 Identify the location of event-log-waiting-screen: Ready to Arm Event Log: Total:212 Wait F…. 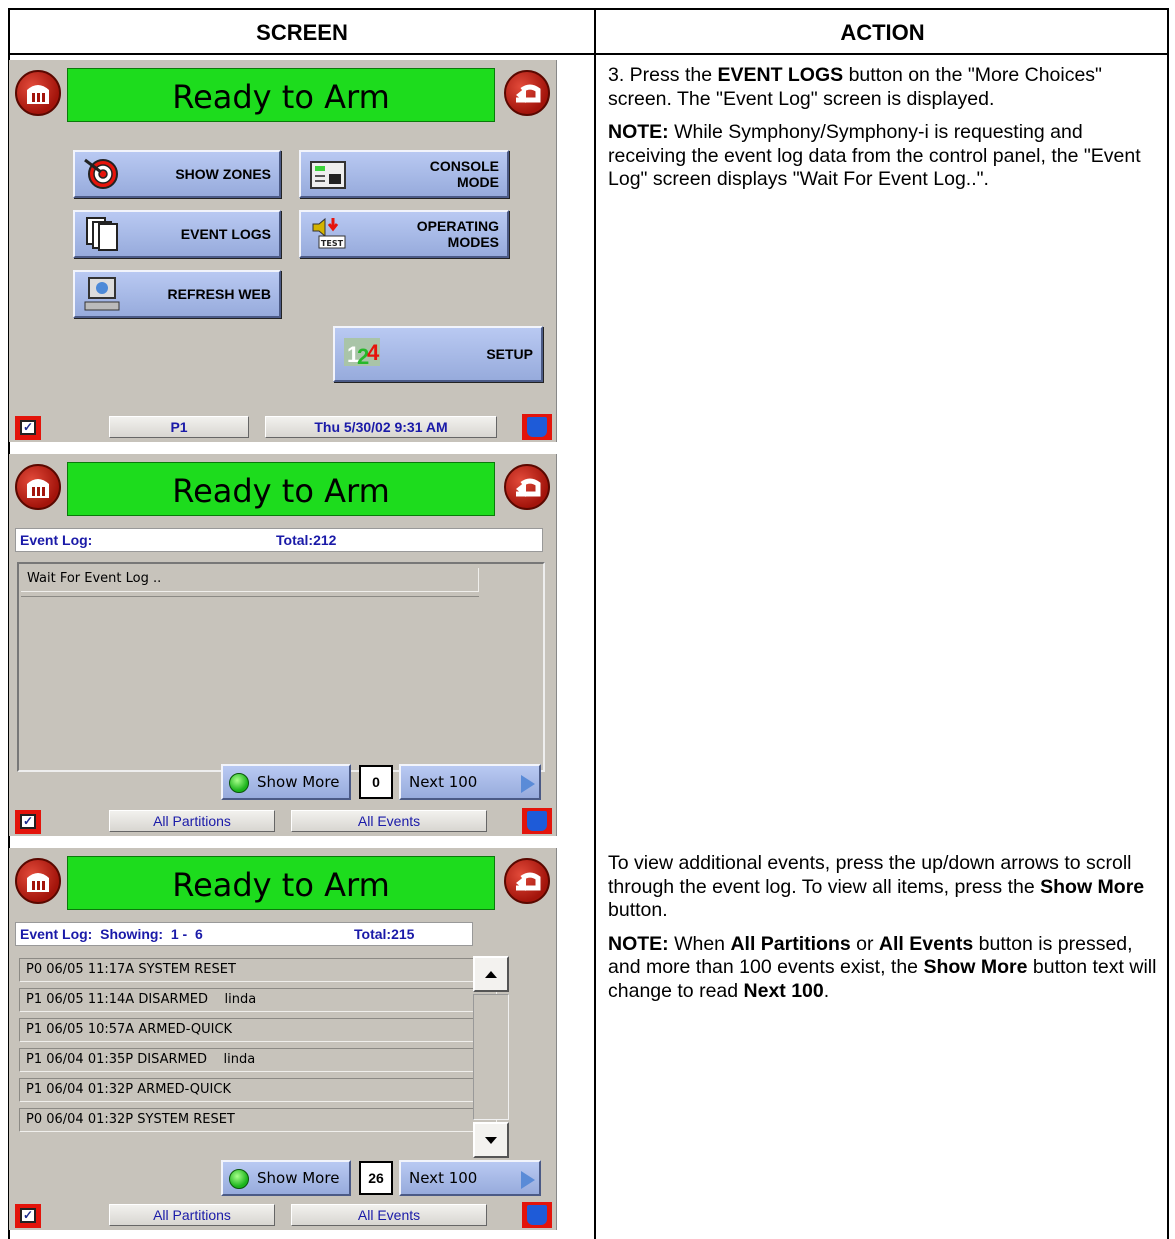
(283, 645).